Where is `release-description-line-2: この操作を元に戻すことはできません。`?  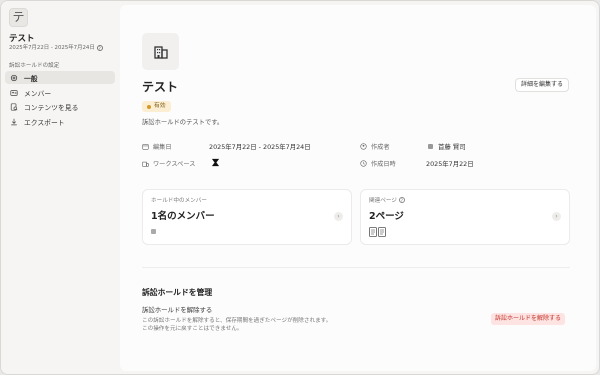 release-description-line-2: この操作を元に戻すことはできません。 is located at coordinates (192, 329).